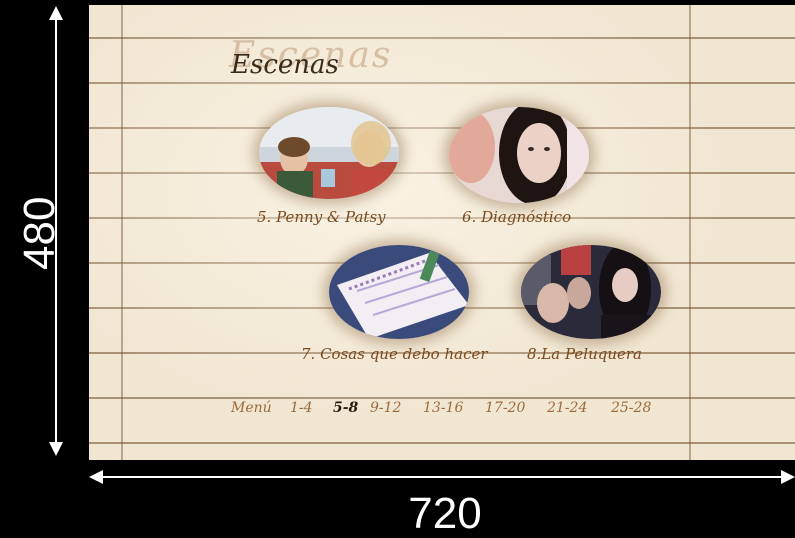  What do you see at coordinates (329, 153) in the screenshot?
I see `scene-5-thumbnail` at bounding box center [329, 153].